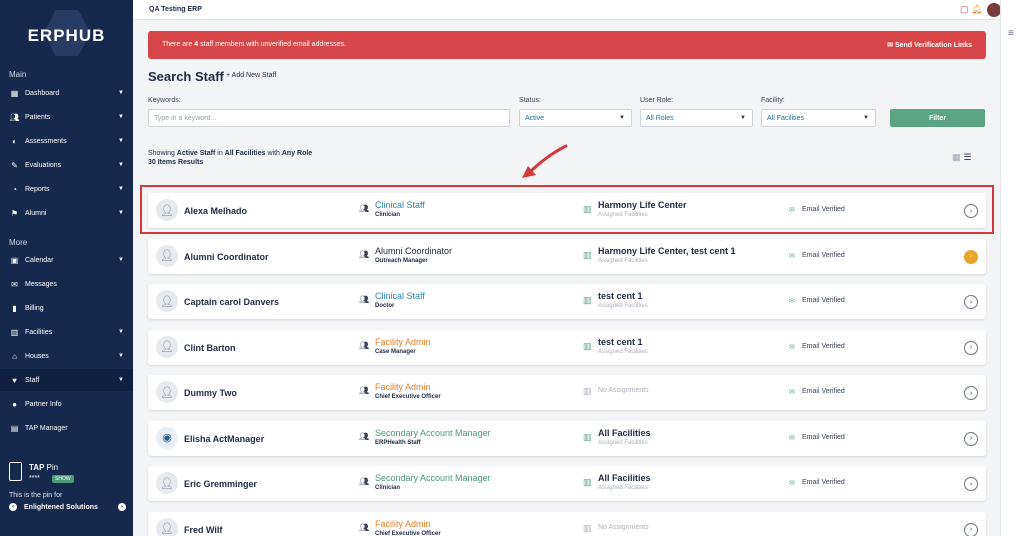 This screenshot has width=1024, height=536. What do you see at coordinates (545, 161) in the screenshot?
I see `annotation-arrow` at bounding box center [545, 161].